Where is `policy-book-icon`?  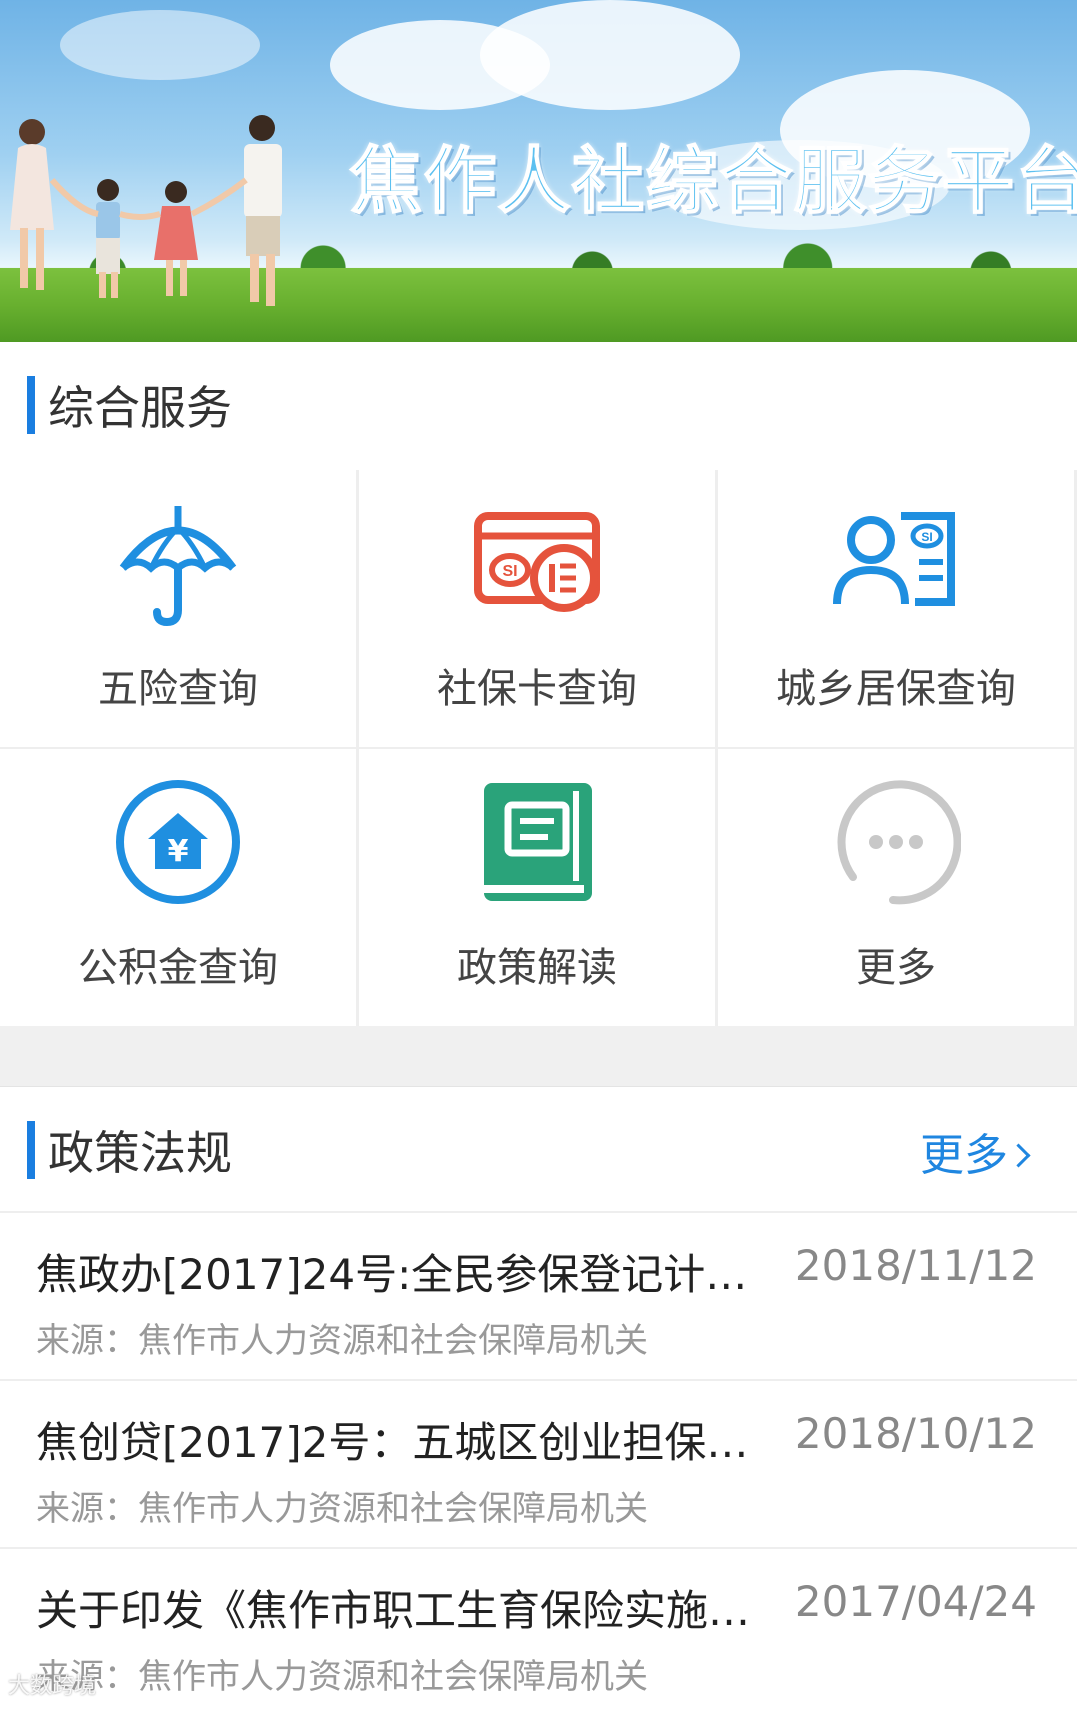 policy-book-icon is located at coordinates (538, 842).